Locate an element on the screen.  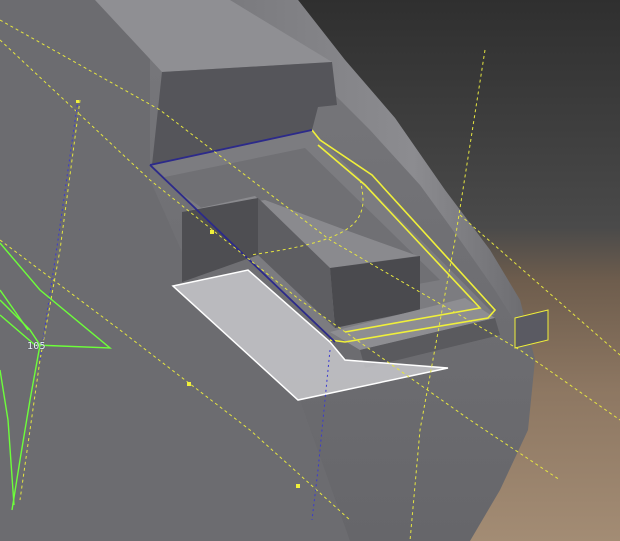
dimension-label: 105 is located at coordinates (36, 346).